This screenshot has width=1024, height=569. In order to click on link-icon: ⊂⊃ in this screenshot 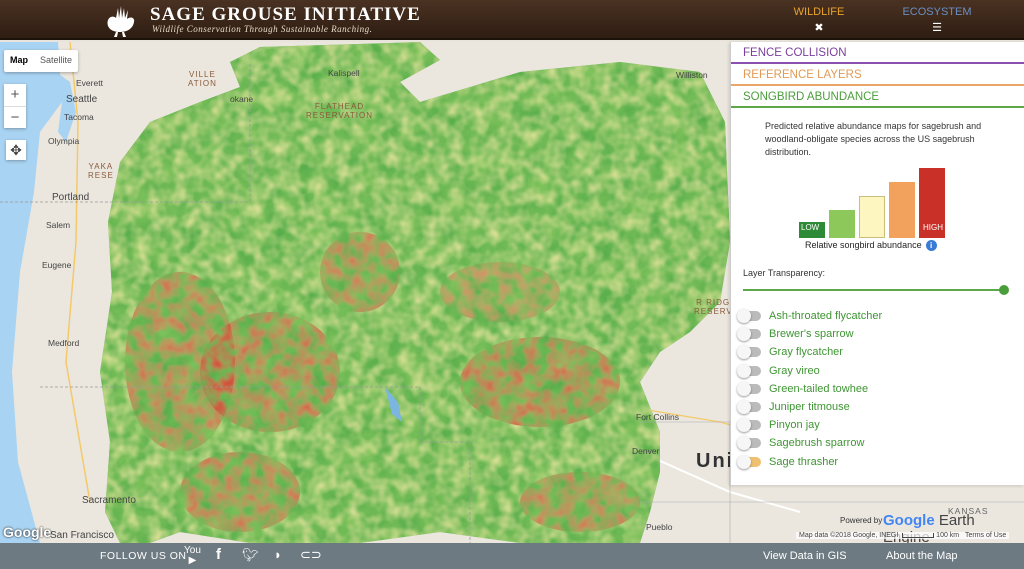, I will do `click(311, 555)`.